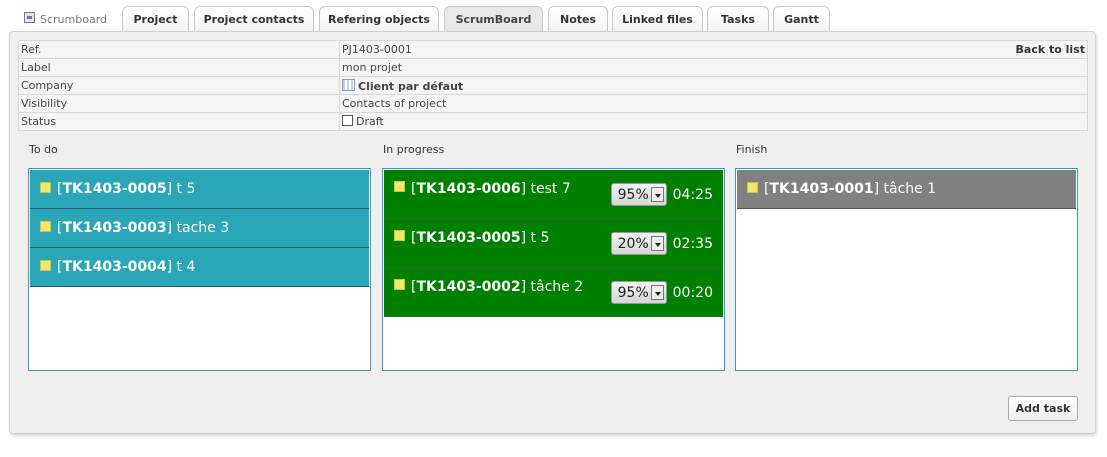 This screenshot has width=1107, height=457. What do you see at coordinates (633, 243) in the screenshot?
I see `progress-value: 20%` at bounding box center [633, 243].